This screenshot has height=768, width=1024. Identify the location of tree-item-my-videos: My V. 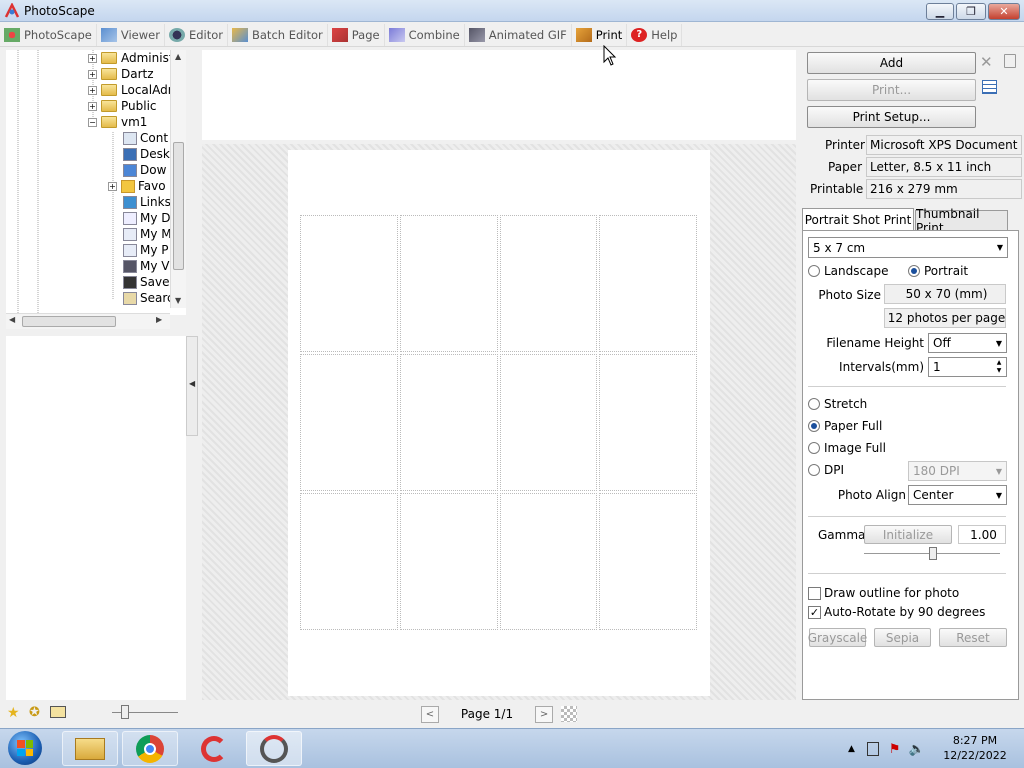
(146, 266).